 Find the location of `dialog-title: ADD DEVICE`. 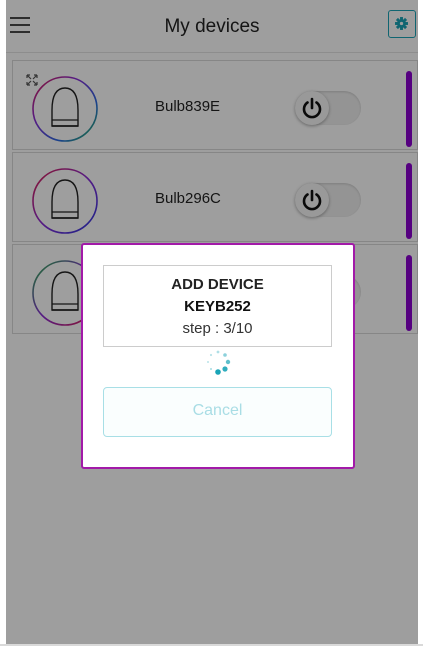

dialog-title: ADD DEVICE is located at coordinates (217, 284).